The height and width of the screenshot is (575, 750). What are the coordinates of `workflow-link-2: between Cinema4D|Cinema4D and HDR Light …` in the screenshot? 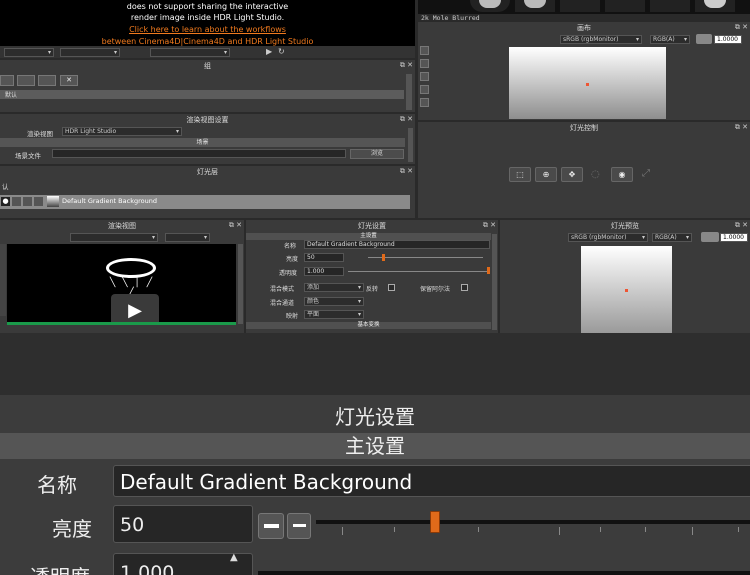 It's located at (207, 41).